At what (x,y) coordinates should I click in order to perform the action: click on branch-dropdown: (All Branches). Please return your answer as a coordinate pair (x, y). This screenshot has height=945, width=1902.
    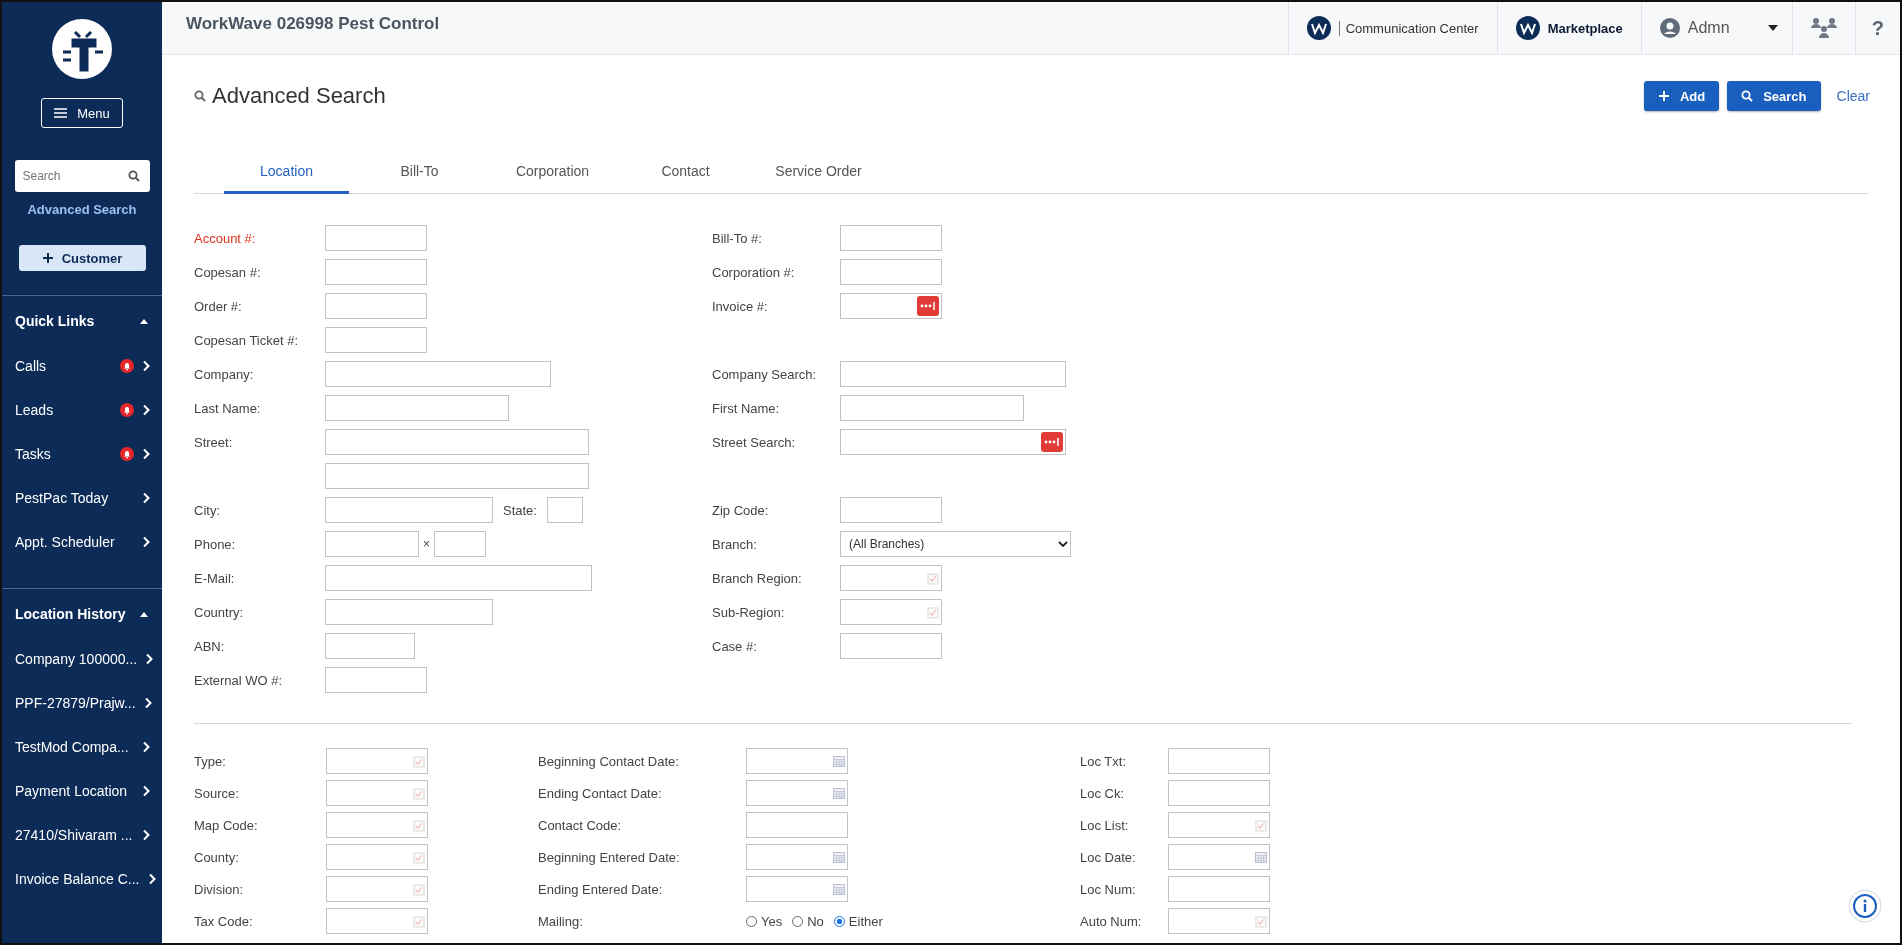
    Looking at the image, I should click on (955, 544).